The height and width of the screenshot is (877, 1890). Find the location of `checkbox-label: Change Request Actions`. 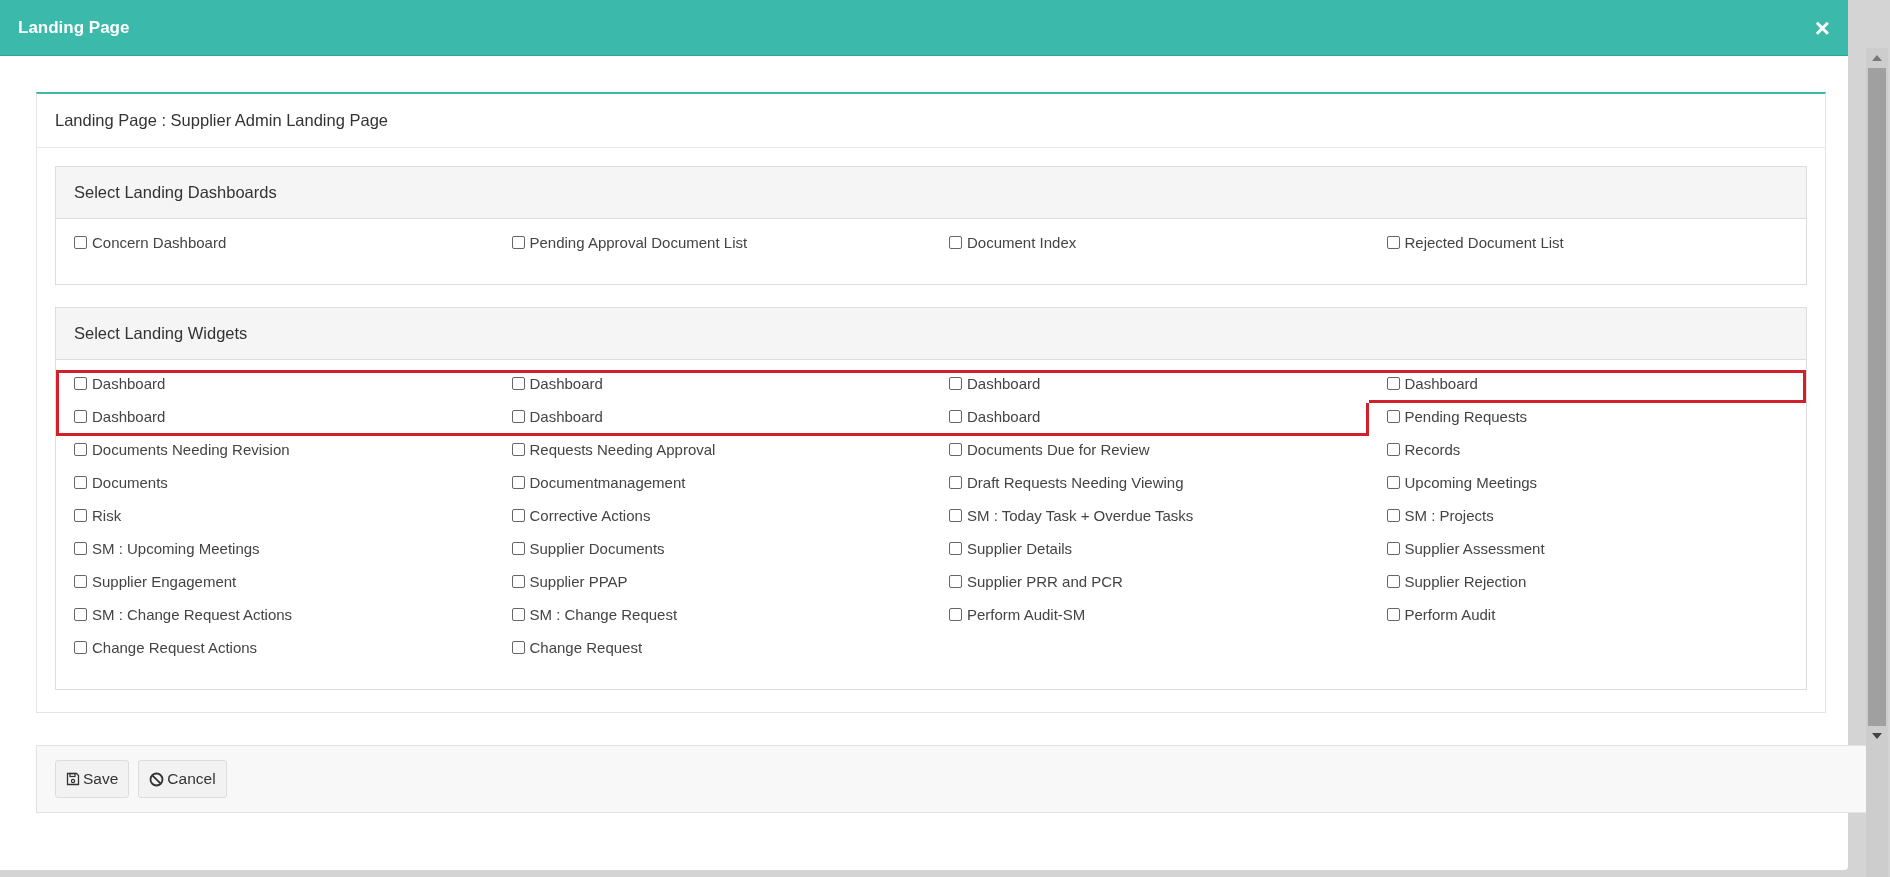

checkbox-label: Change Request Actions is located at coordinates (175, 647).